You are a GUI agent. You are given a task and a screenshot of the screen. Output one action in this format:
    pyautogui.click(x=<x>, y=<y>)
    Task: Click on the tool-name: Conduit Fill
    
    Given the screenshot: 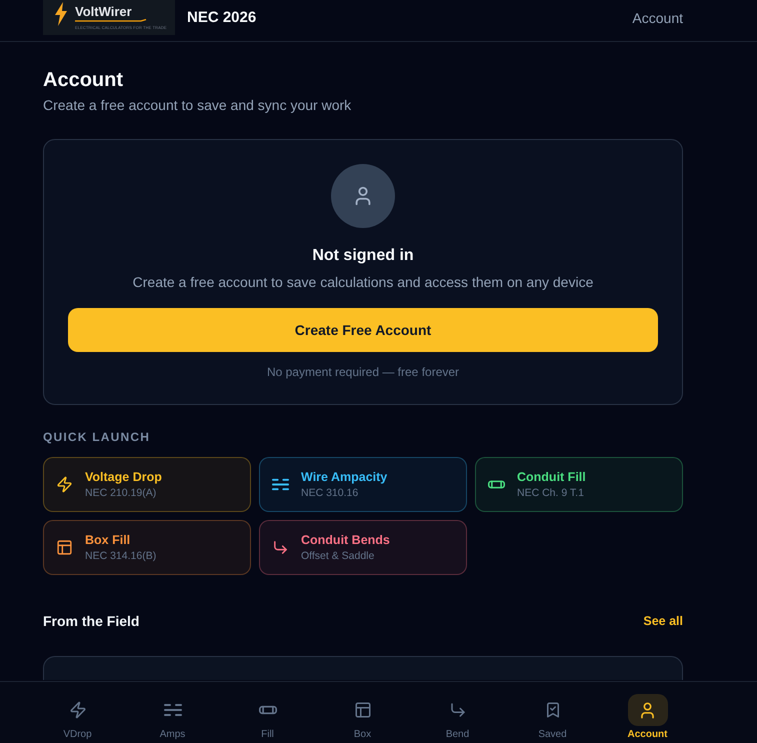 What is the action you would take?
    pyautogui.click(x=551, y=477)
    